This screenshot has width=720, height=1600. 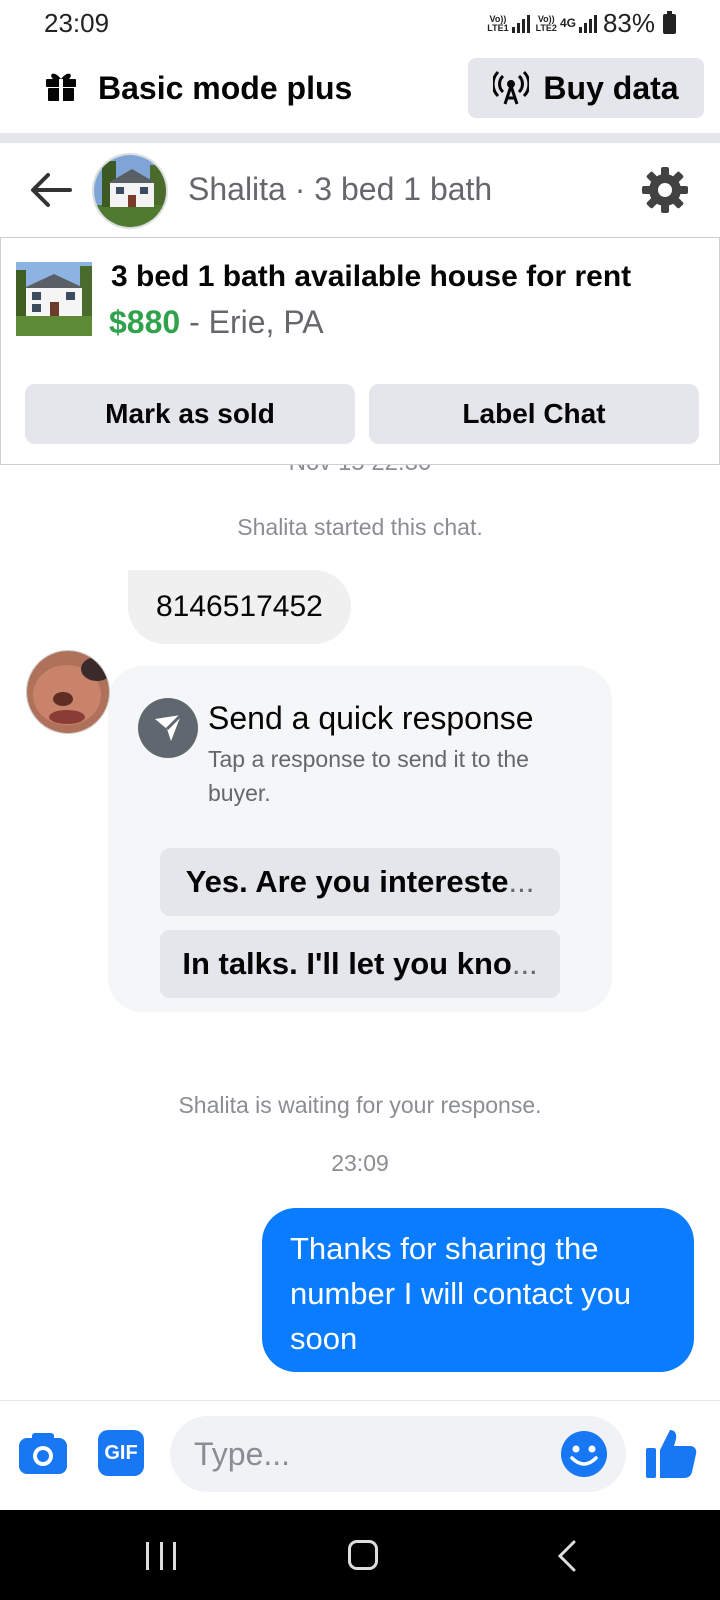 What do you see at coordinates (340, 189) in the screenshot?
I see `chat-title: Shalita · 3 bed 1 bath` at bounding box center [340, 189].